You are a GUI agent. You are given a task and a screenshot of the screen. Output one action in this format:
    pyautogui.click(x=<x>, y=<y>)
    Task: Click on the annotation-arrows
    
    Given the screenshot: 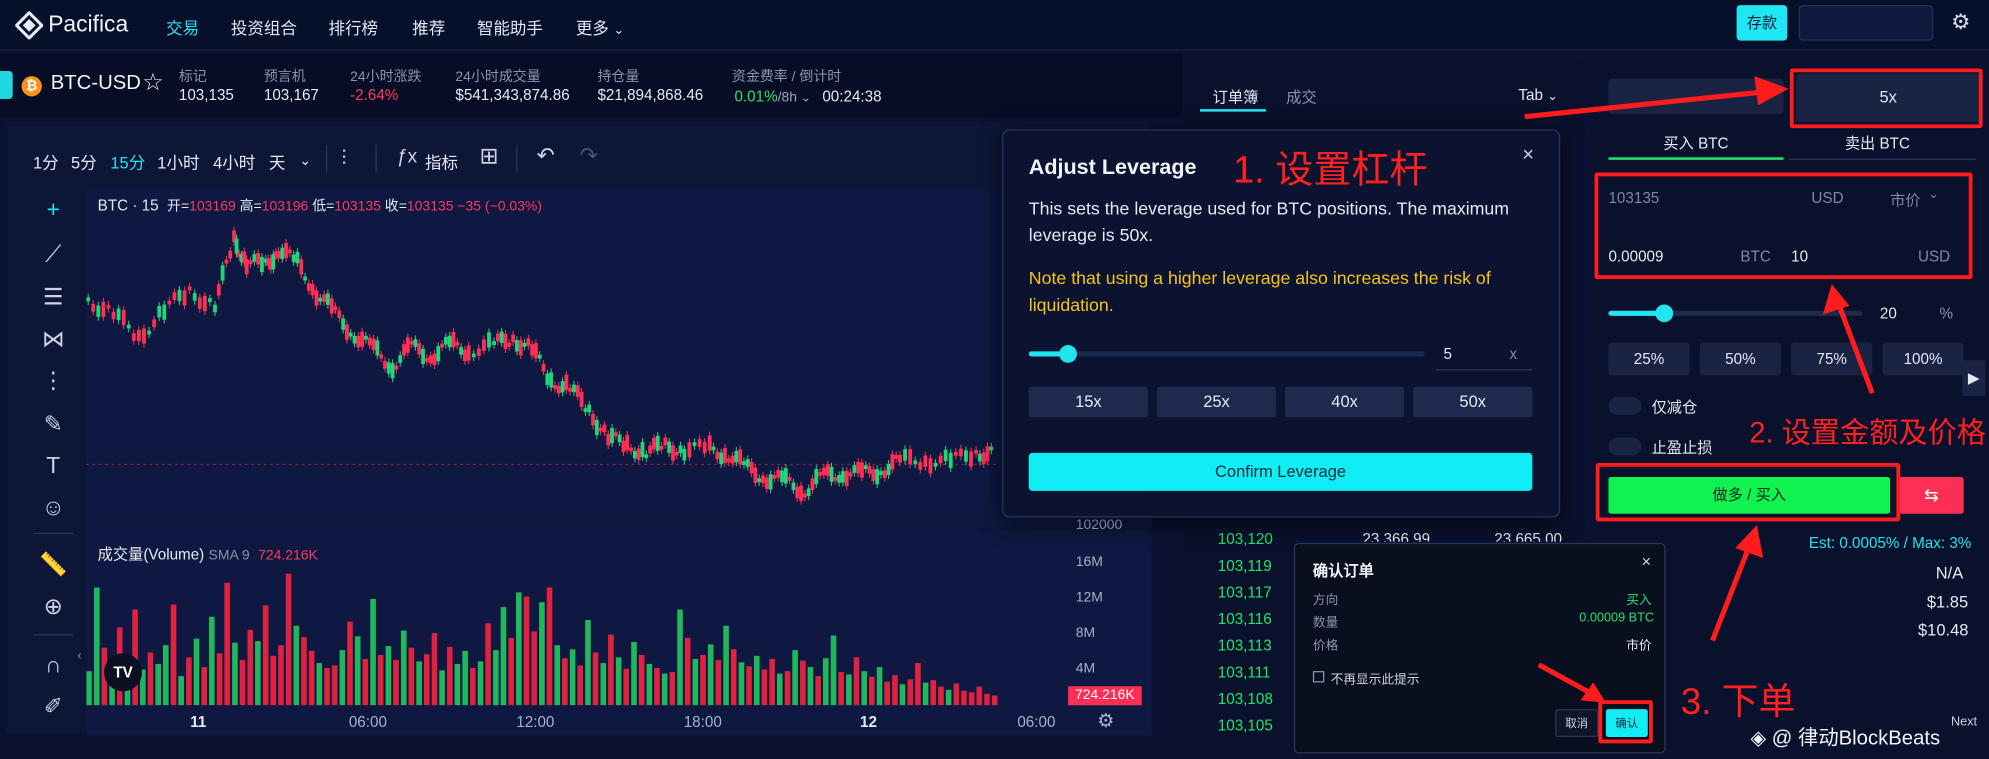 What is the action you would take?
    pyautogui.click(x=1699, y=389)
    